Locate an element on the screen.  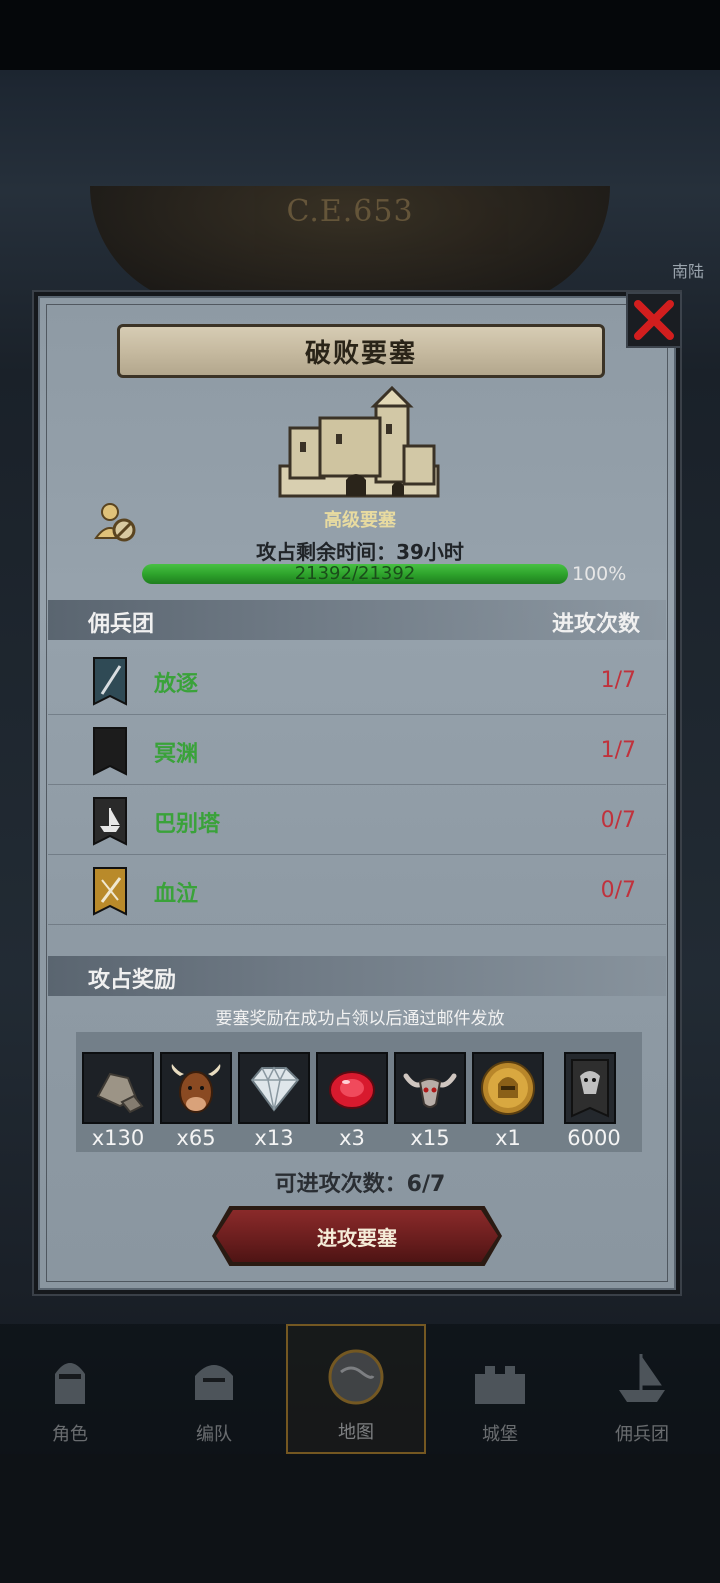
close-button is located at coordinates (654, 320).